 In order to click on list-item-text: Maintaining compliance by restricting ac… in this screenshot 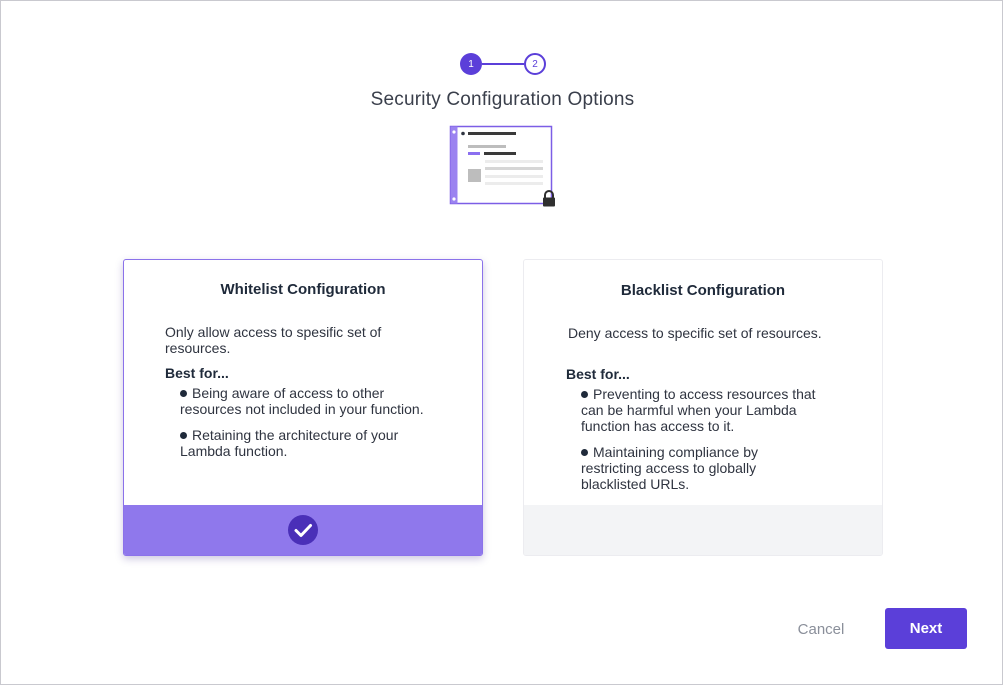, I will do `click(669, 468)`.